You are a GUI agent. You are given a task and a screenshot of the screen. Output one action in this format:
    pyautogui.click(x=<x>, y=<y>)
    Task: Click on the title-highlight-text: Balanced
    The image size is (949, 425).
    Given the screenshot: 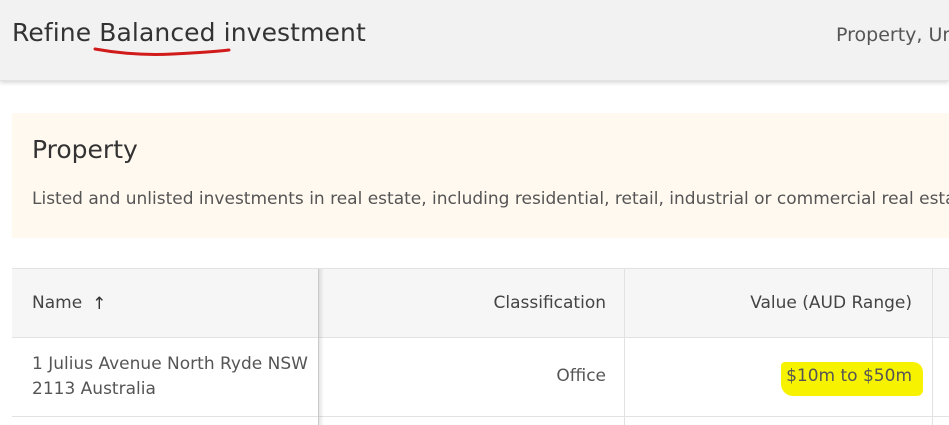 What is the action you would take?
    pyautogui.click(x=157, y=32)
    